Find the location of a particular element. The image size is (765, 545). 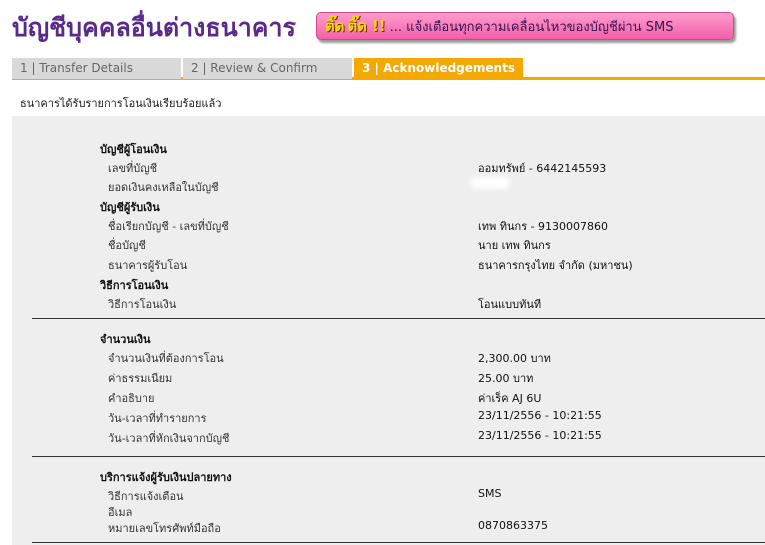

to-name-label: ชื่อบัญชี is located at coordinates (127, 245).